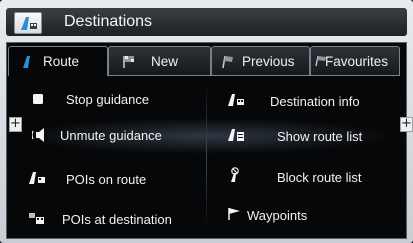  Describe the element at coordinates (108, 21) in the screenshot. I see `page-title: Destinations` at that location.